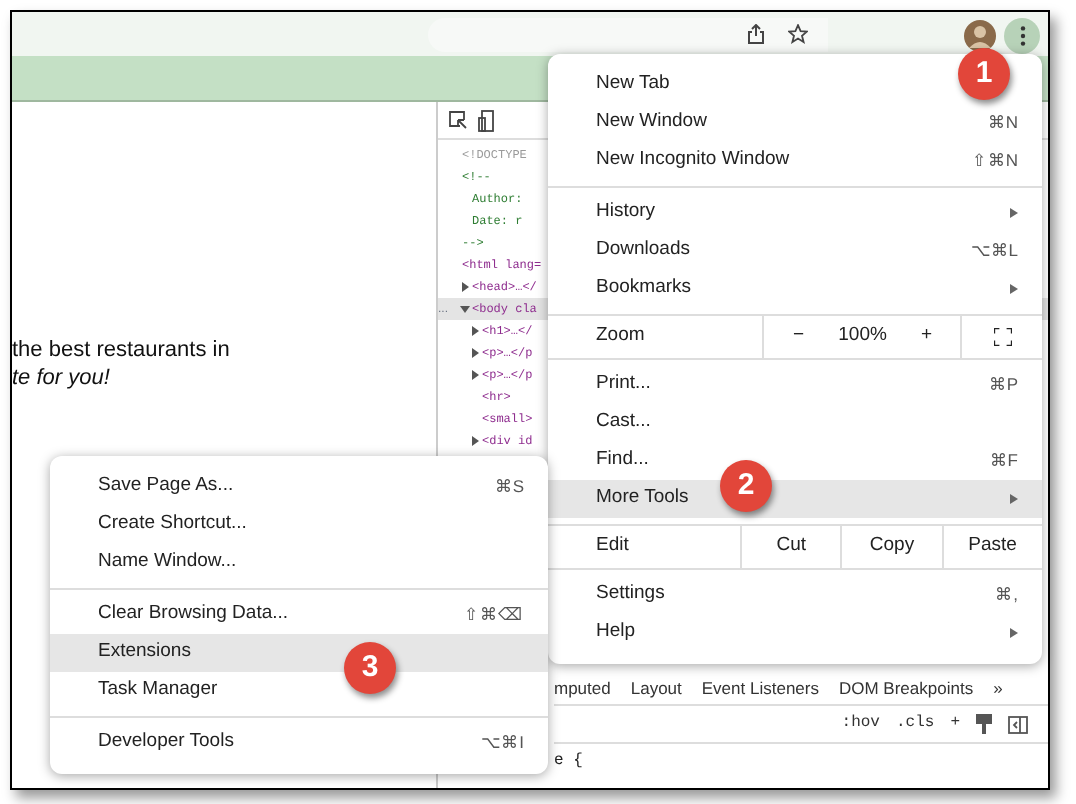 The image size is (1076, 804). Describe the element at coordinates (1006, 595) in the screenshot. I see `shortcut-text: ⌘,` at that location.